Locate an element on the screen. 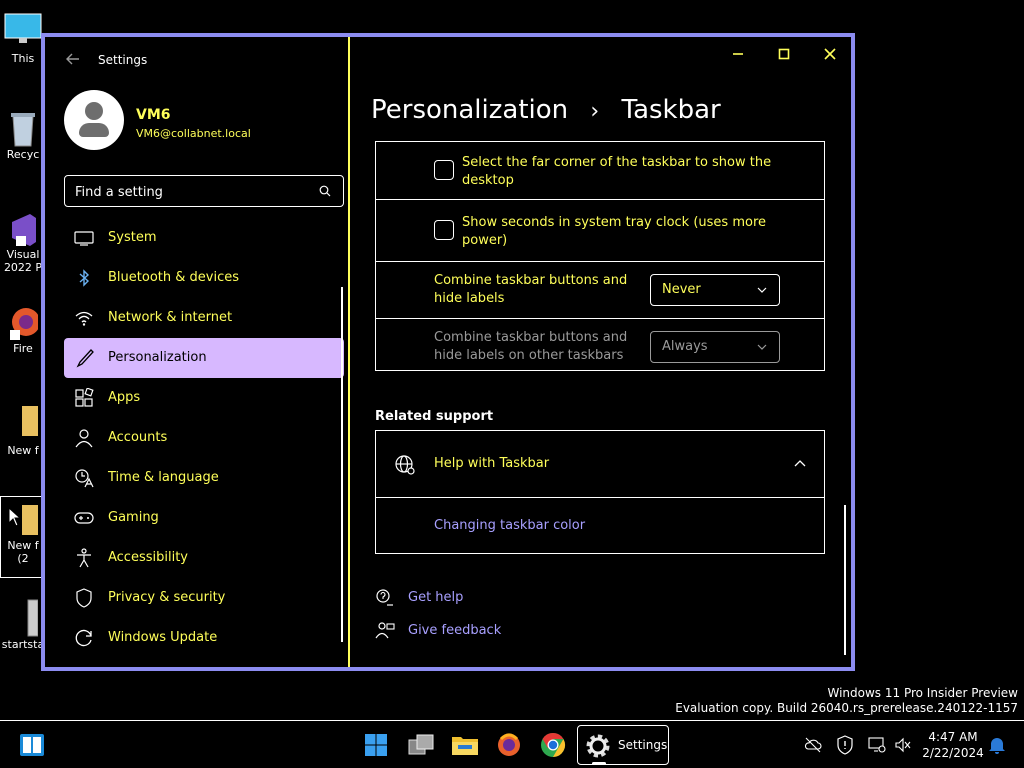 The image size is (1024, 768). widgets-icon is located at coordinates (32, 745).